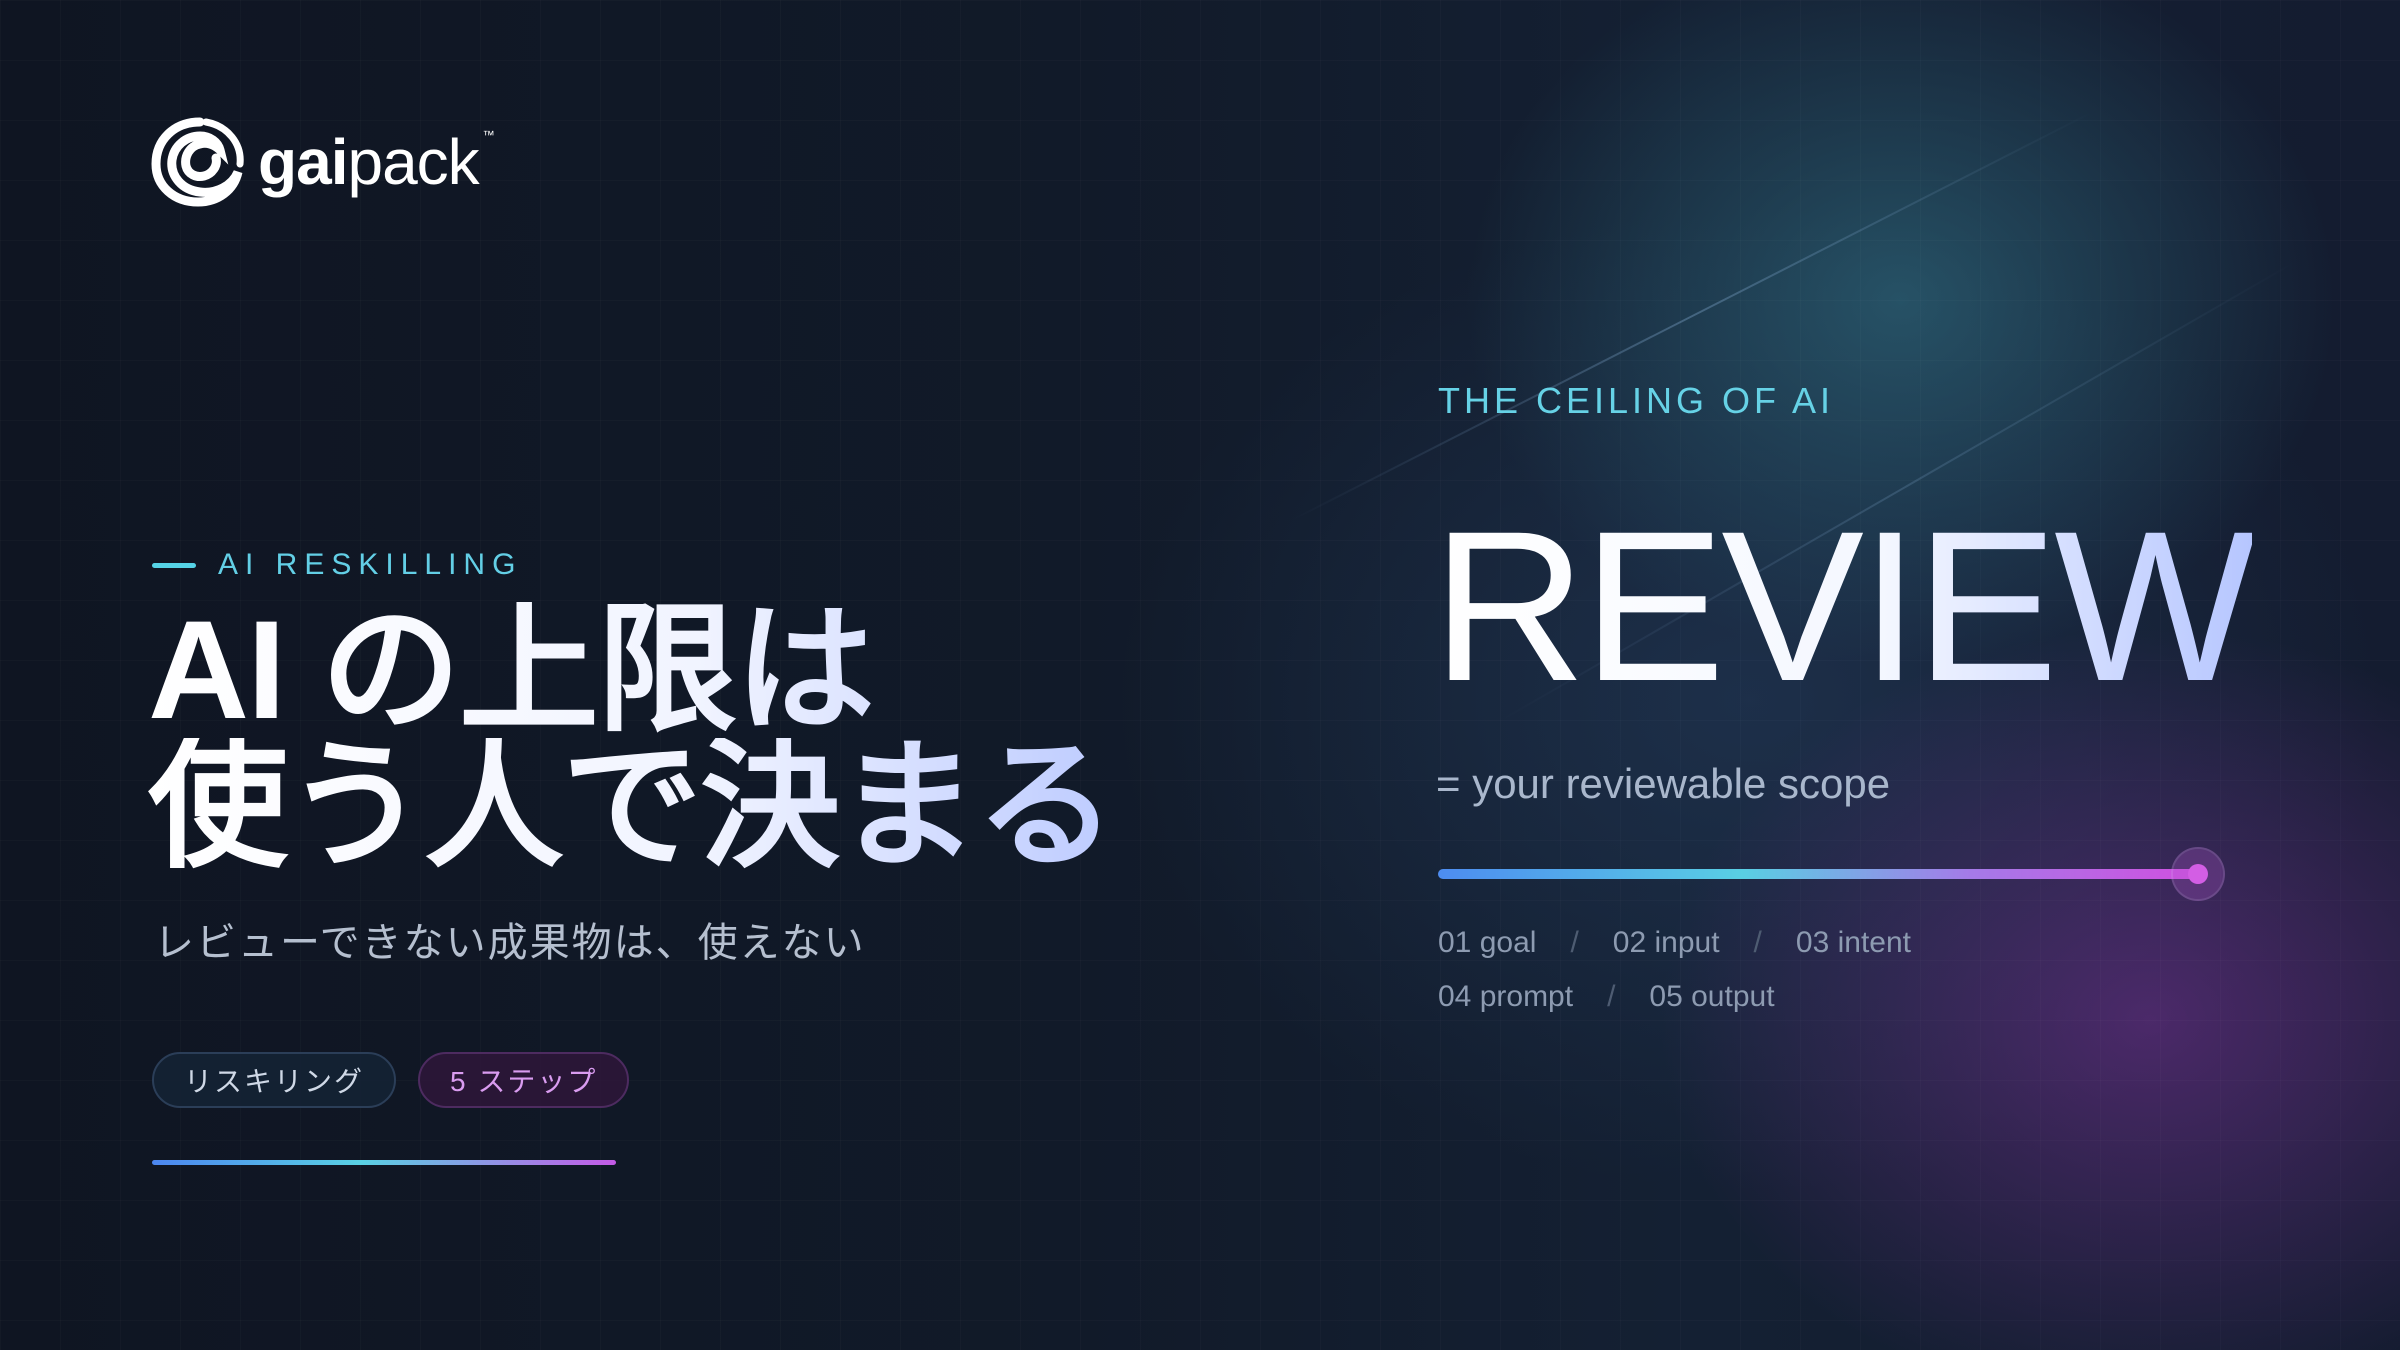  Describe the element at coordinates (1788, 943) in the screenshot. I see `step-row-1: 01 goal / 02 input / 03 intent` at that location.